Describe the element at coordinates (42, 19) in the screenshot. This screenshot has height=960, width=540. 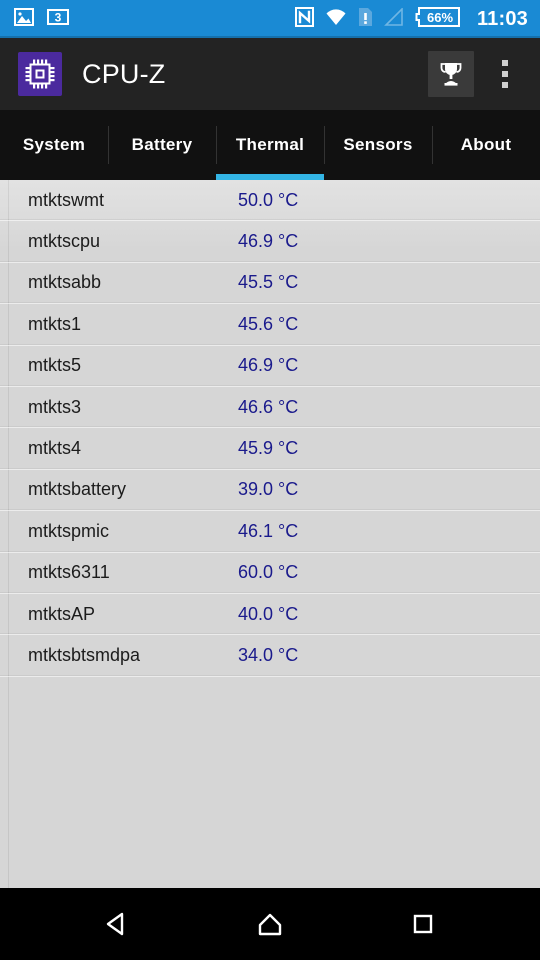
I see `status-bar-left-icons: 3` at that location.